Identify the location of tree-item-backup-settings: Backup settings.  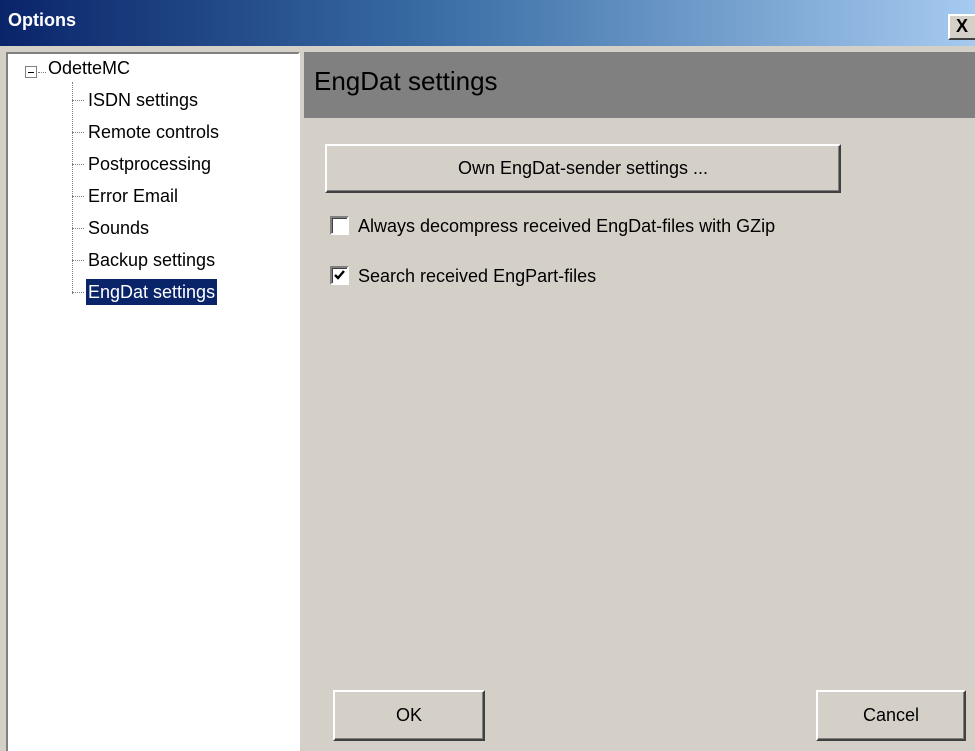
(151, 260).